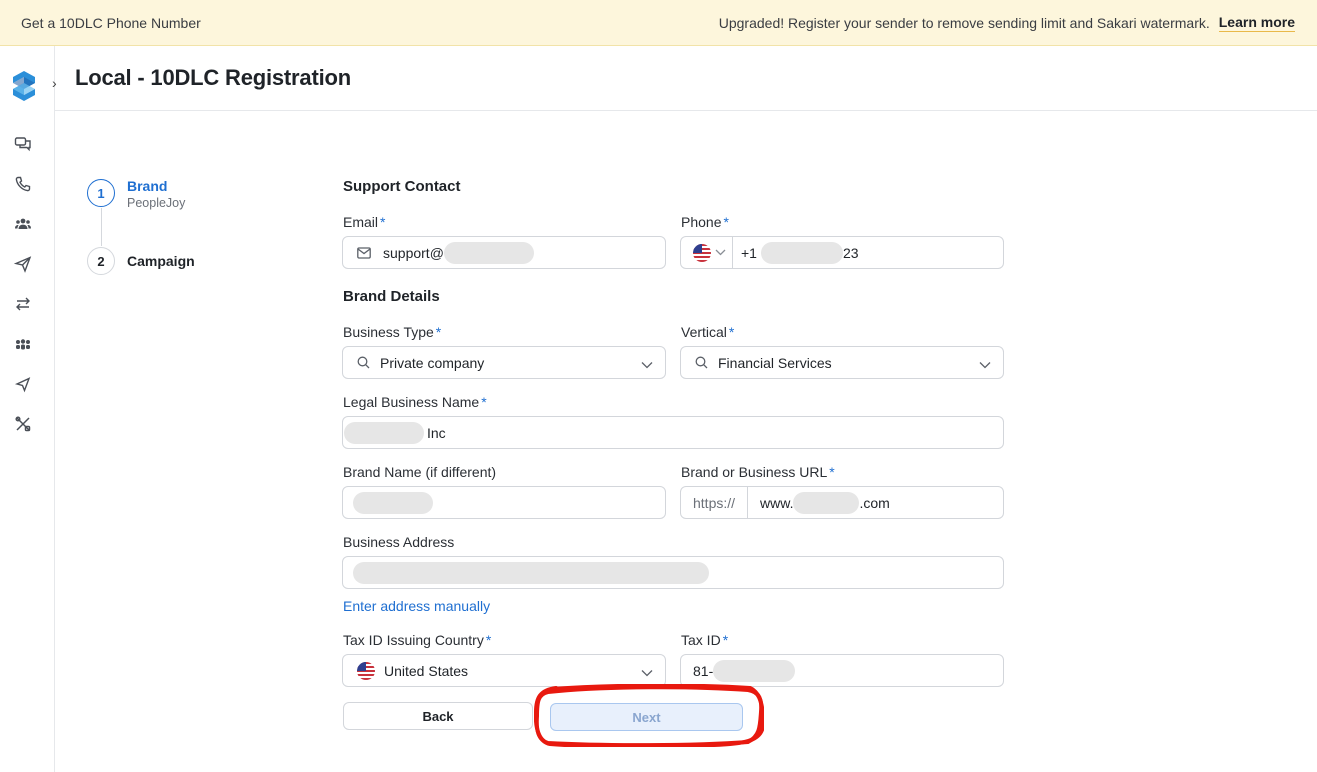  Describe the element at coordinates (842, 362) in the screenshot. I see `vertical-select: Financial Services` at that location.